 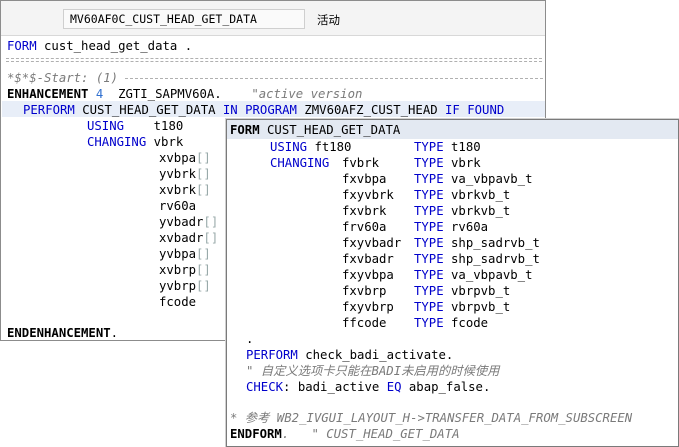 I want to click on form-name: CUST_HEAD_GET_DATA, so click(x=334, y=130).